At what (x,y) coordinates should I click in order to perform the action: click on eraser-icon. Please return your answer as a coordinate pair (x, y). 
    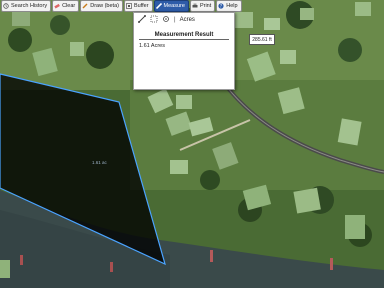
    Looking at the image, I should click on (57, 6).